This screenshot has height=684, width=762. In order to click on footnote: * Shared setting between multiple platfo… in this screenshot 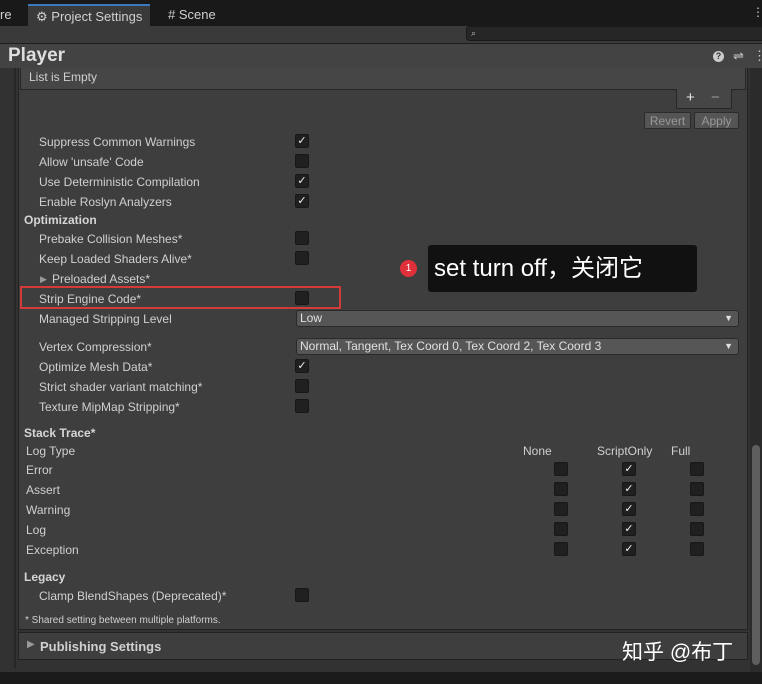, I will do `click(123, 620)`.